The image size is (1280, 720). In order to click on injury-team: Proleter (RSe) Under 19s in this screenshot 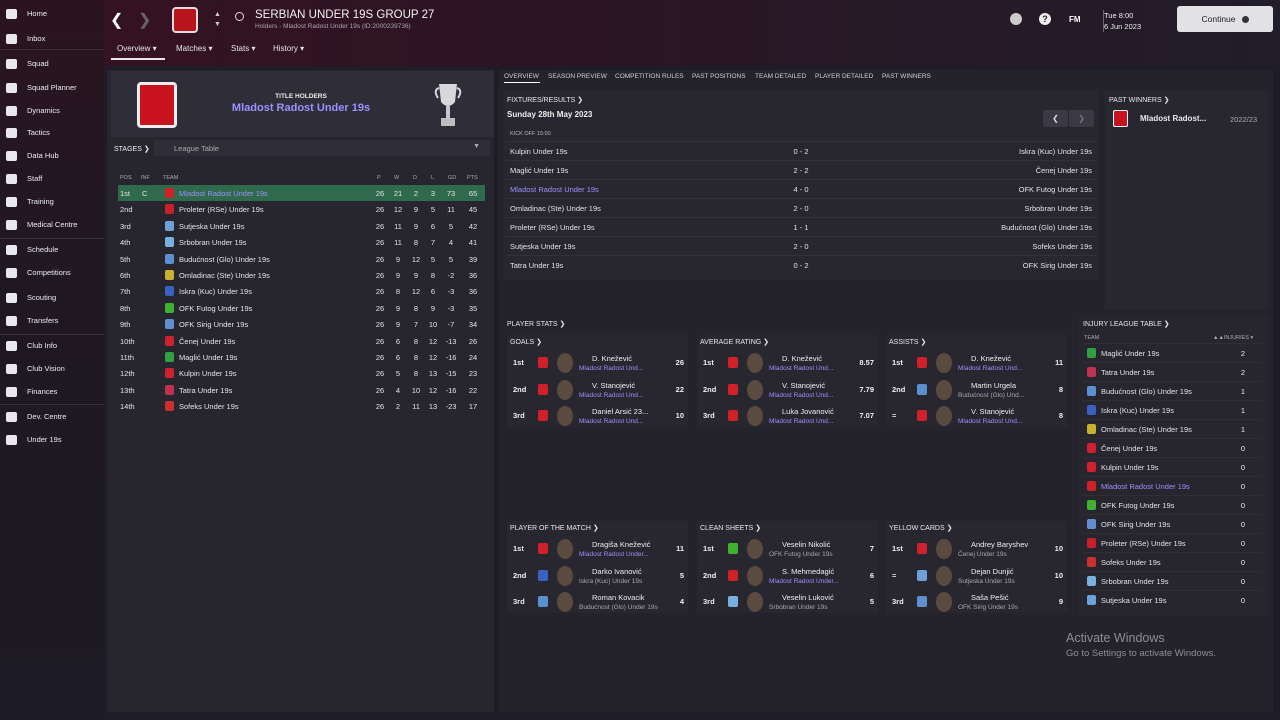, I will do `click(1143, 543)`.